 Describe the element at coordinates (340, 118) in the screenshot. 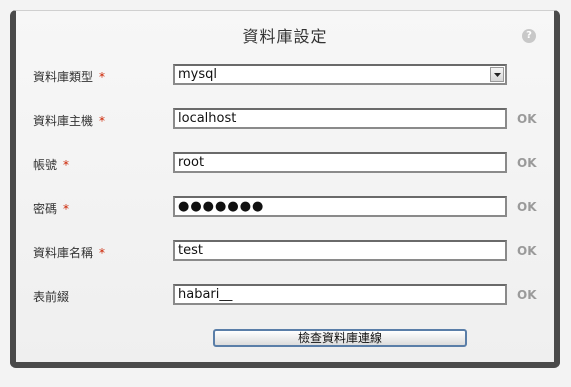

I see `db-host-input: localhost` at that location.